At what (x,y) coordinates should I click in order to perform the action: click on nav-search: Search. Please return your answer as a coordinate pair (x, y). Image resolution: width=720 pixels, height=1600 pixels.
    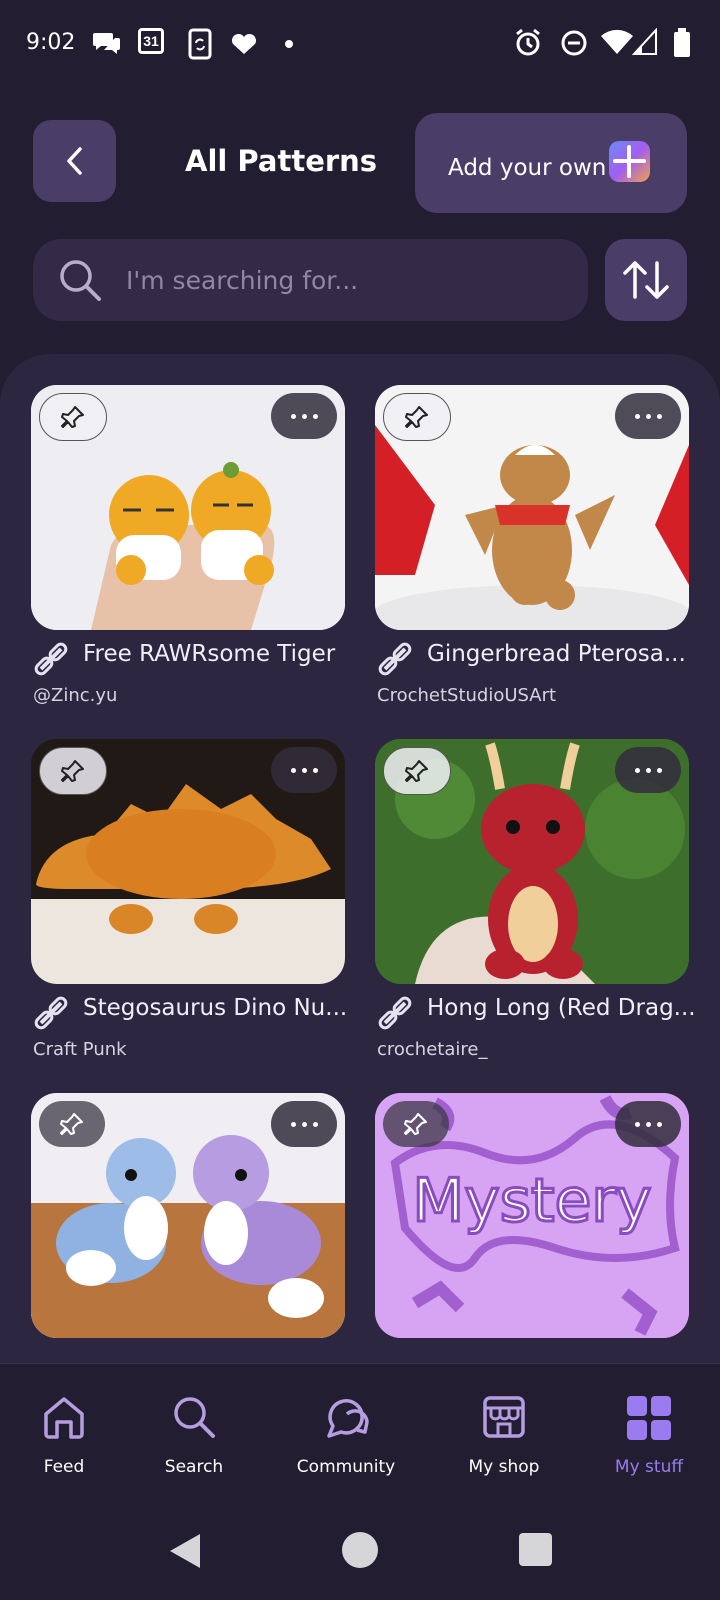
    Looking at the image, I should click on (194, 1433).